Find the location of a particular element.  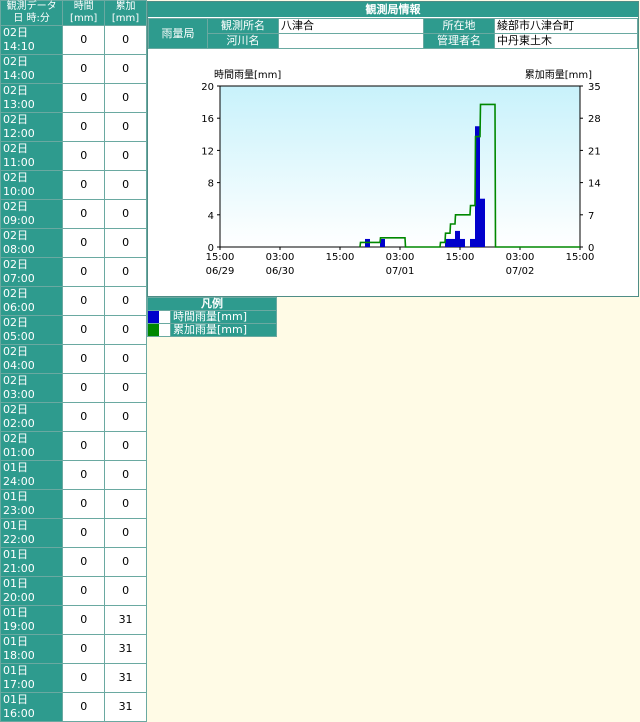

table-row: 02日 06:00 0 0 is located at coordinates (73, 301).